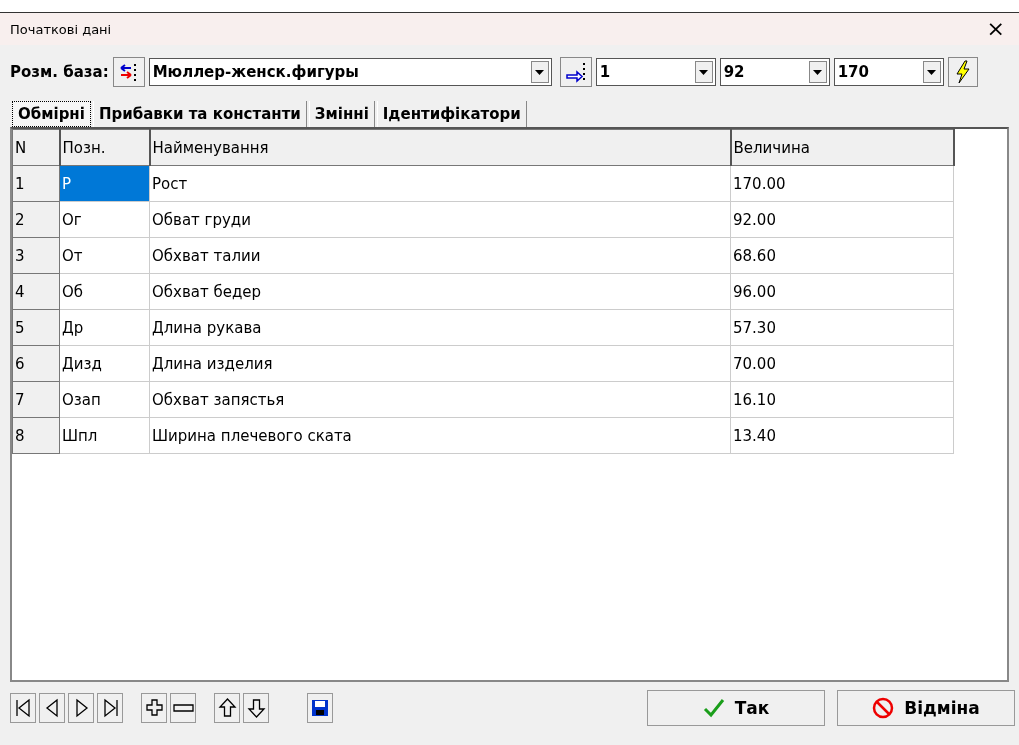 The image size is (1019, 745). I want to click on minus-button, so click(183, 708).